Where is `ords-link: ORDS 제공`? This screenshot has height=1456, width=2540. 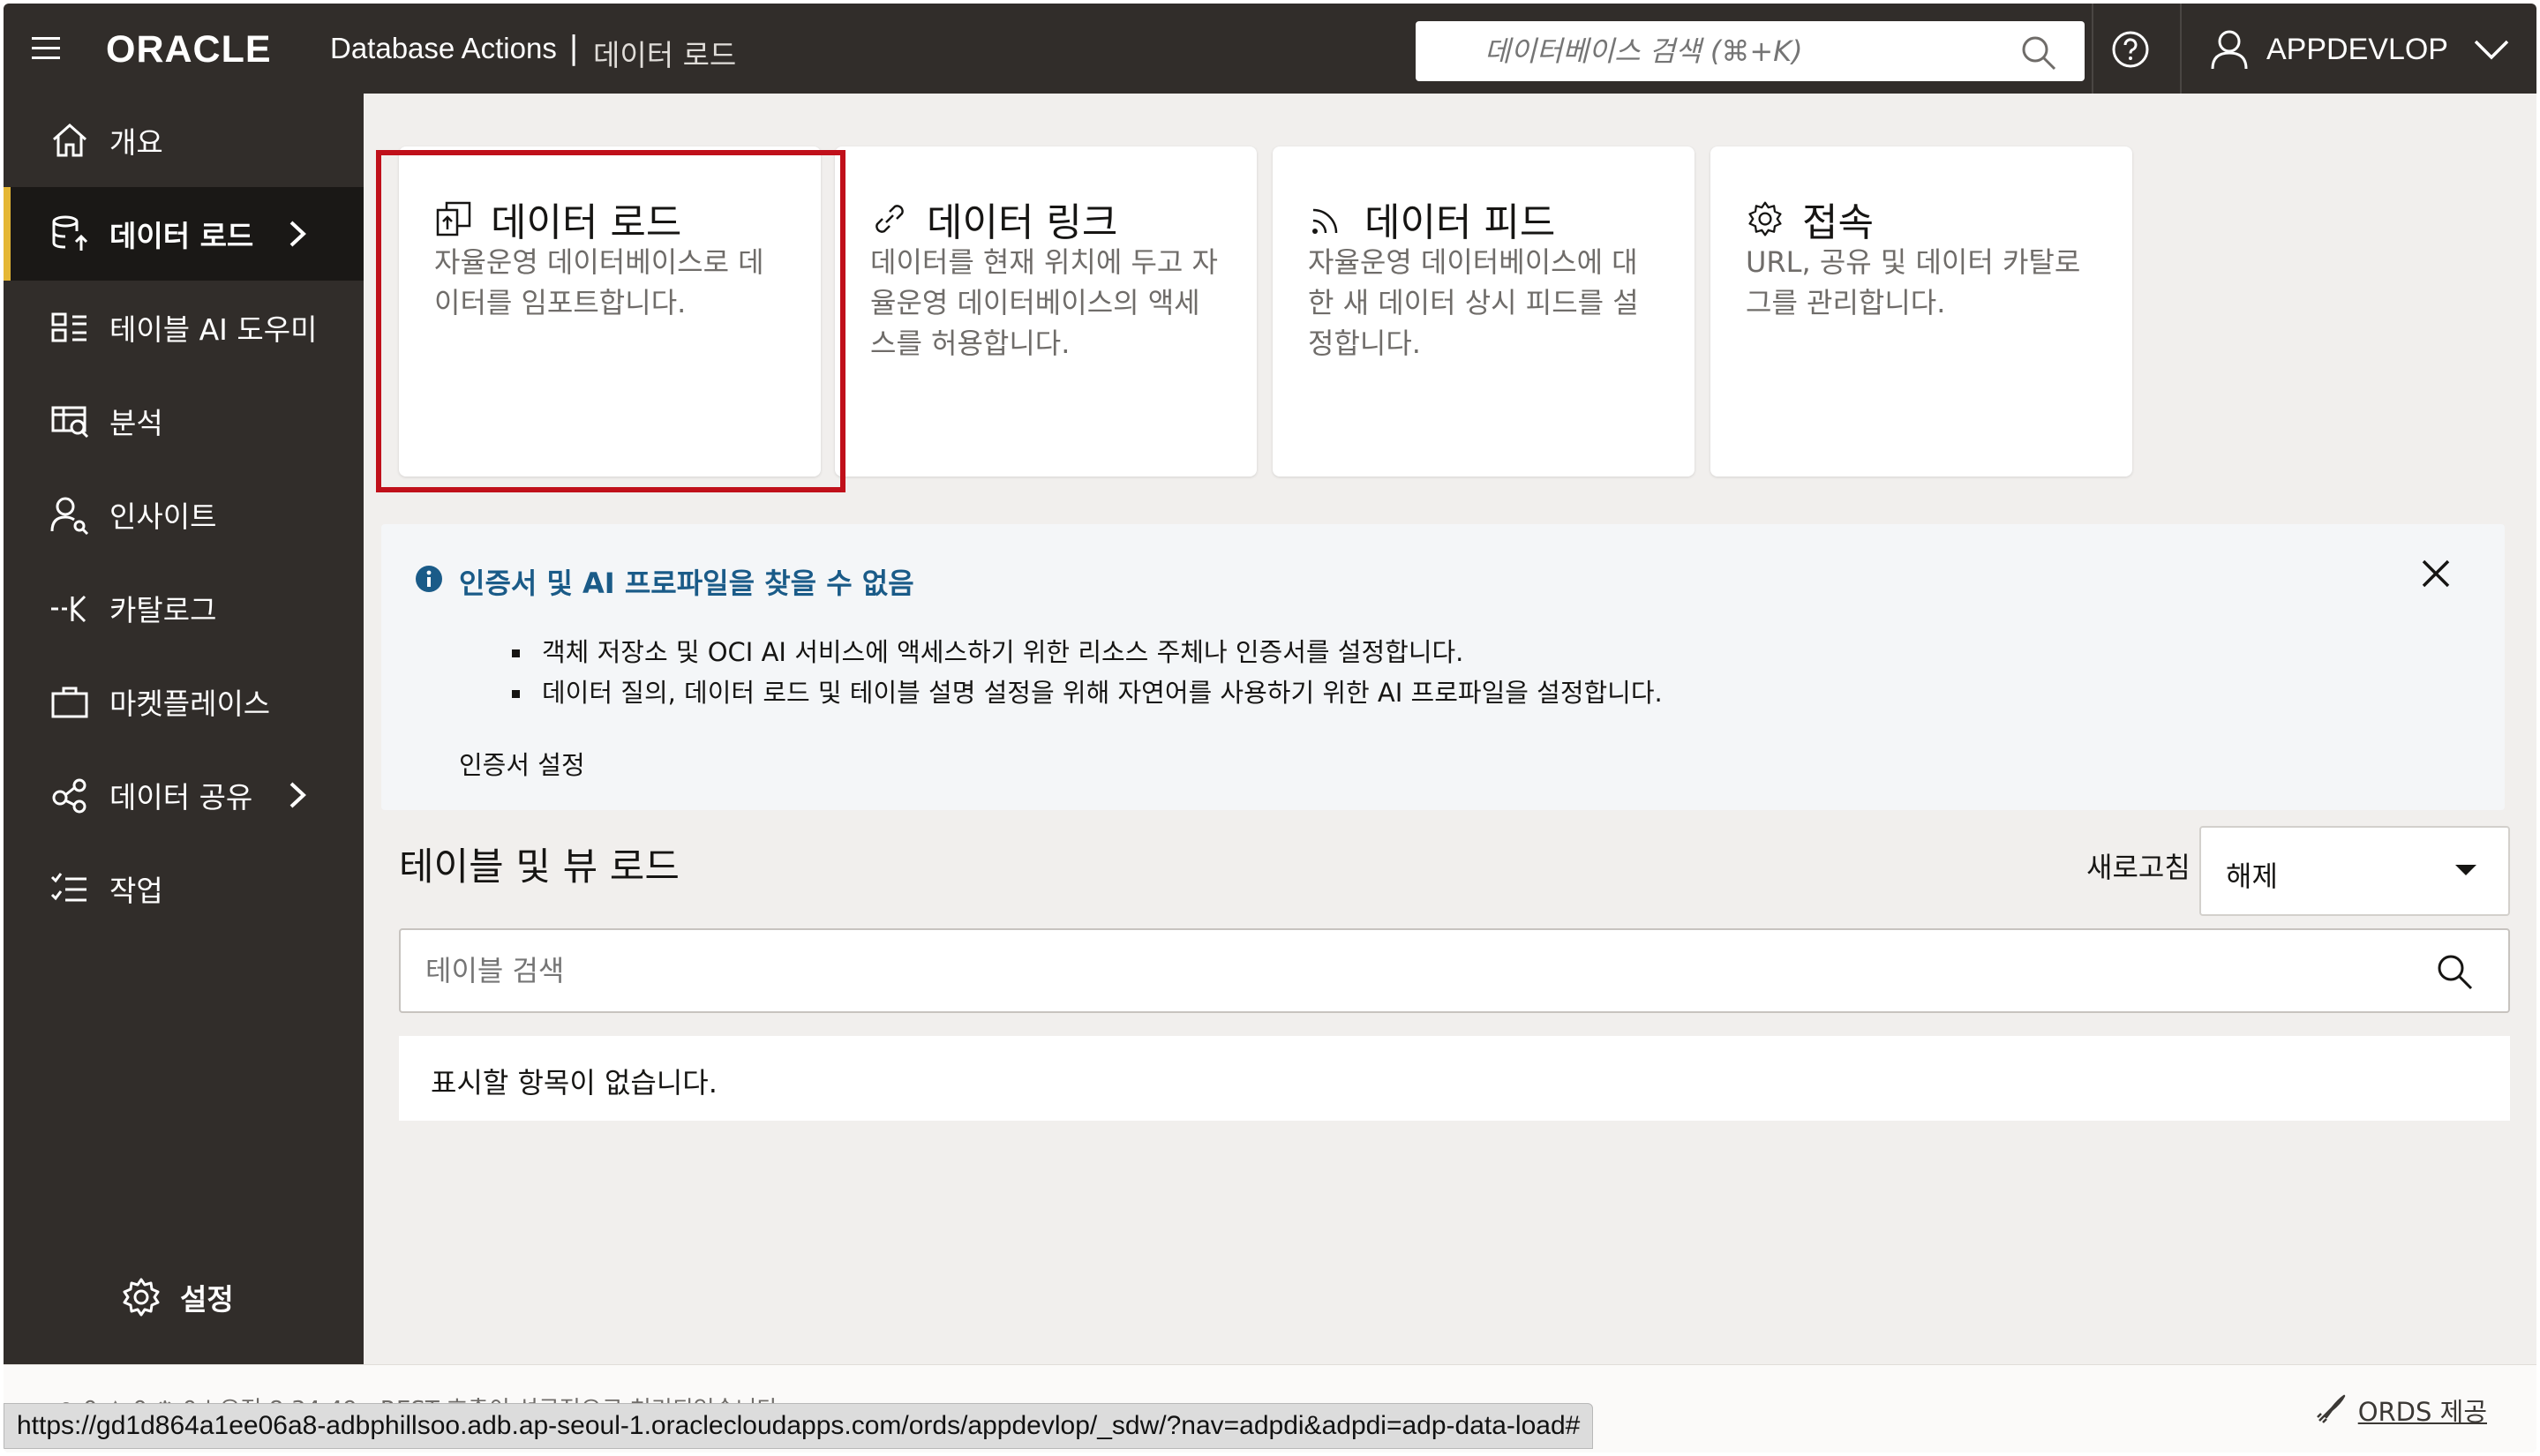 ords-link: ORDS 제공 is located at coordinates (2399, 1410).